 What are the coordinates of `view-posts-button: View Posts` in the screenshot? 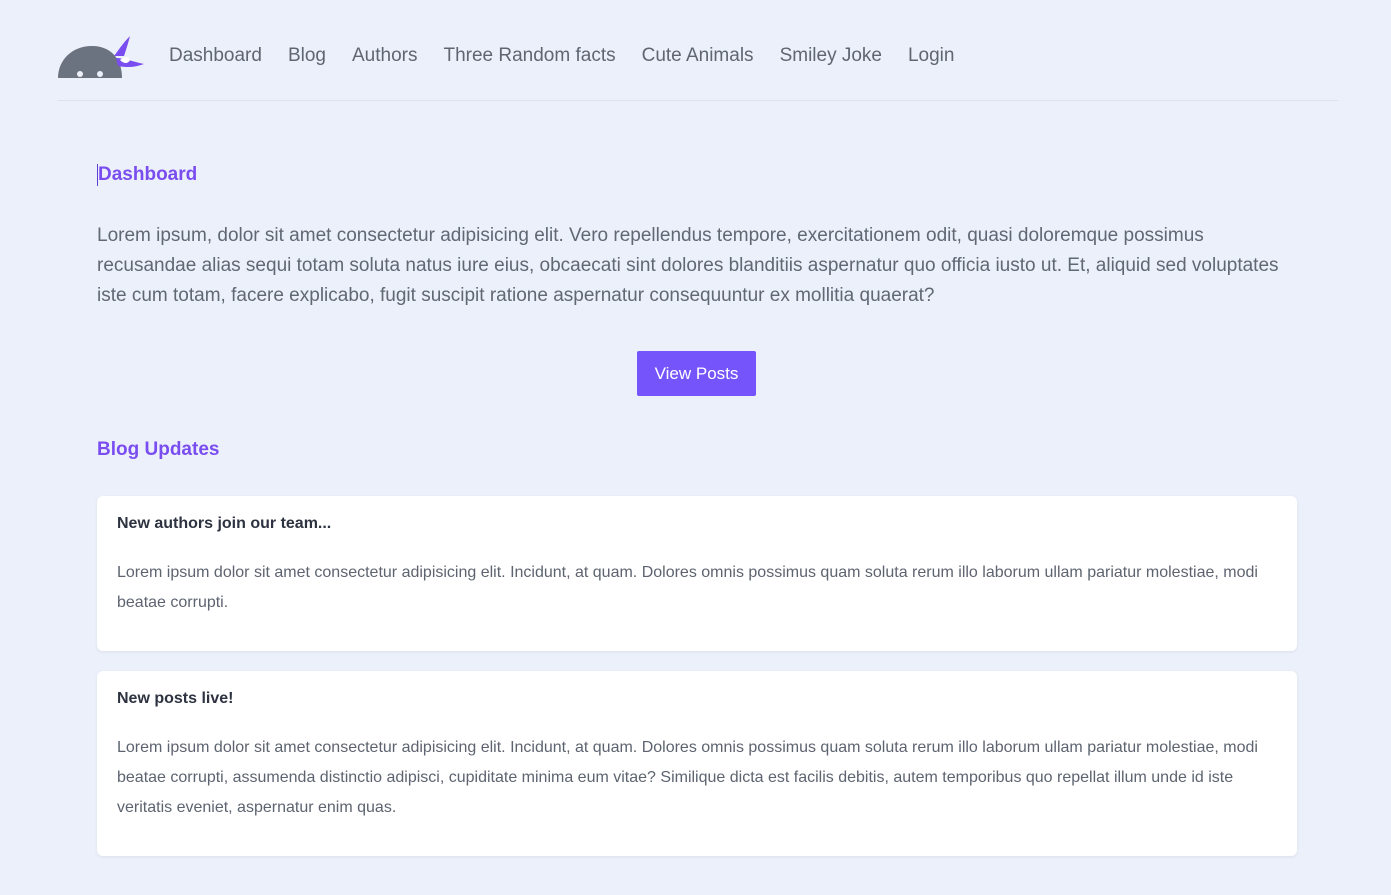 It's located at (696, 373).